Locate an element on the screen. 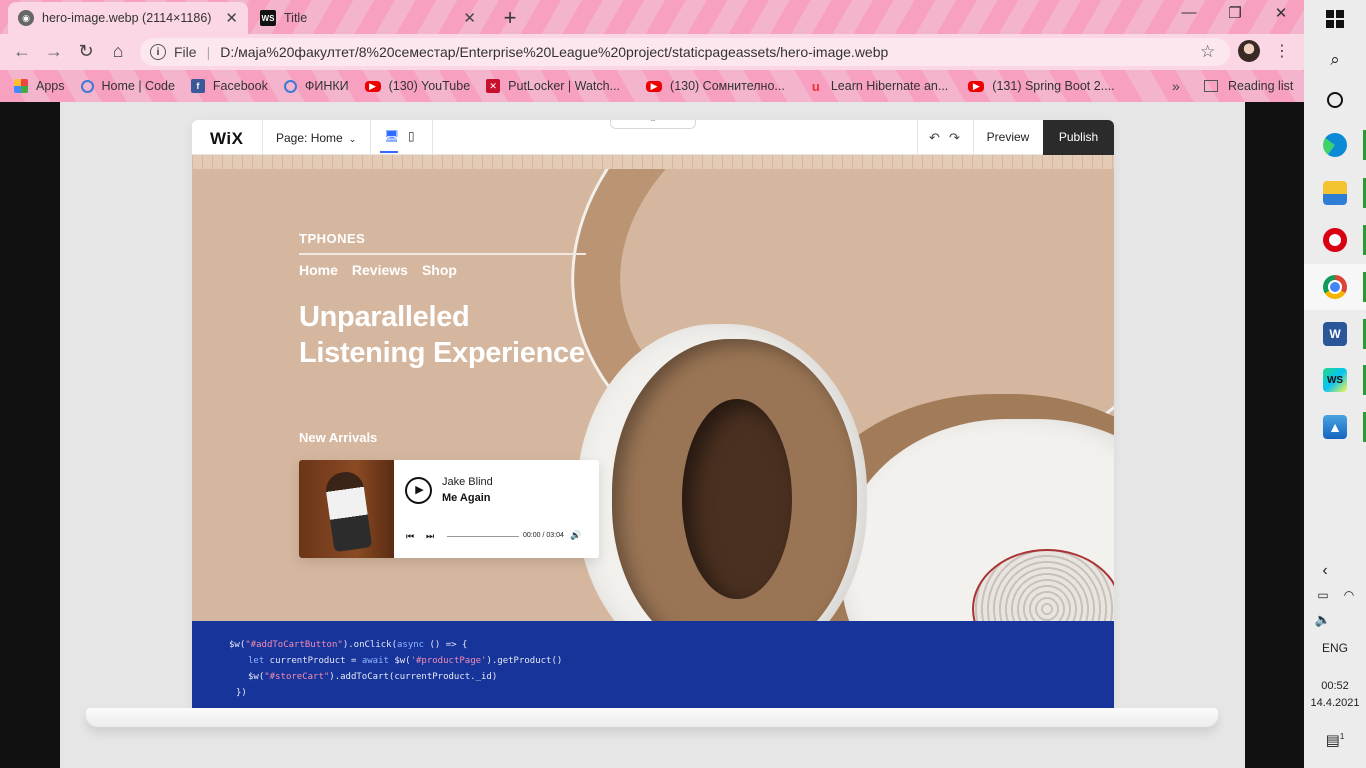  bookmark-home-code: Home | Code is located at coordinates (127, 86).